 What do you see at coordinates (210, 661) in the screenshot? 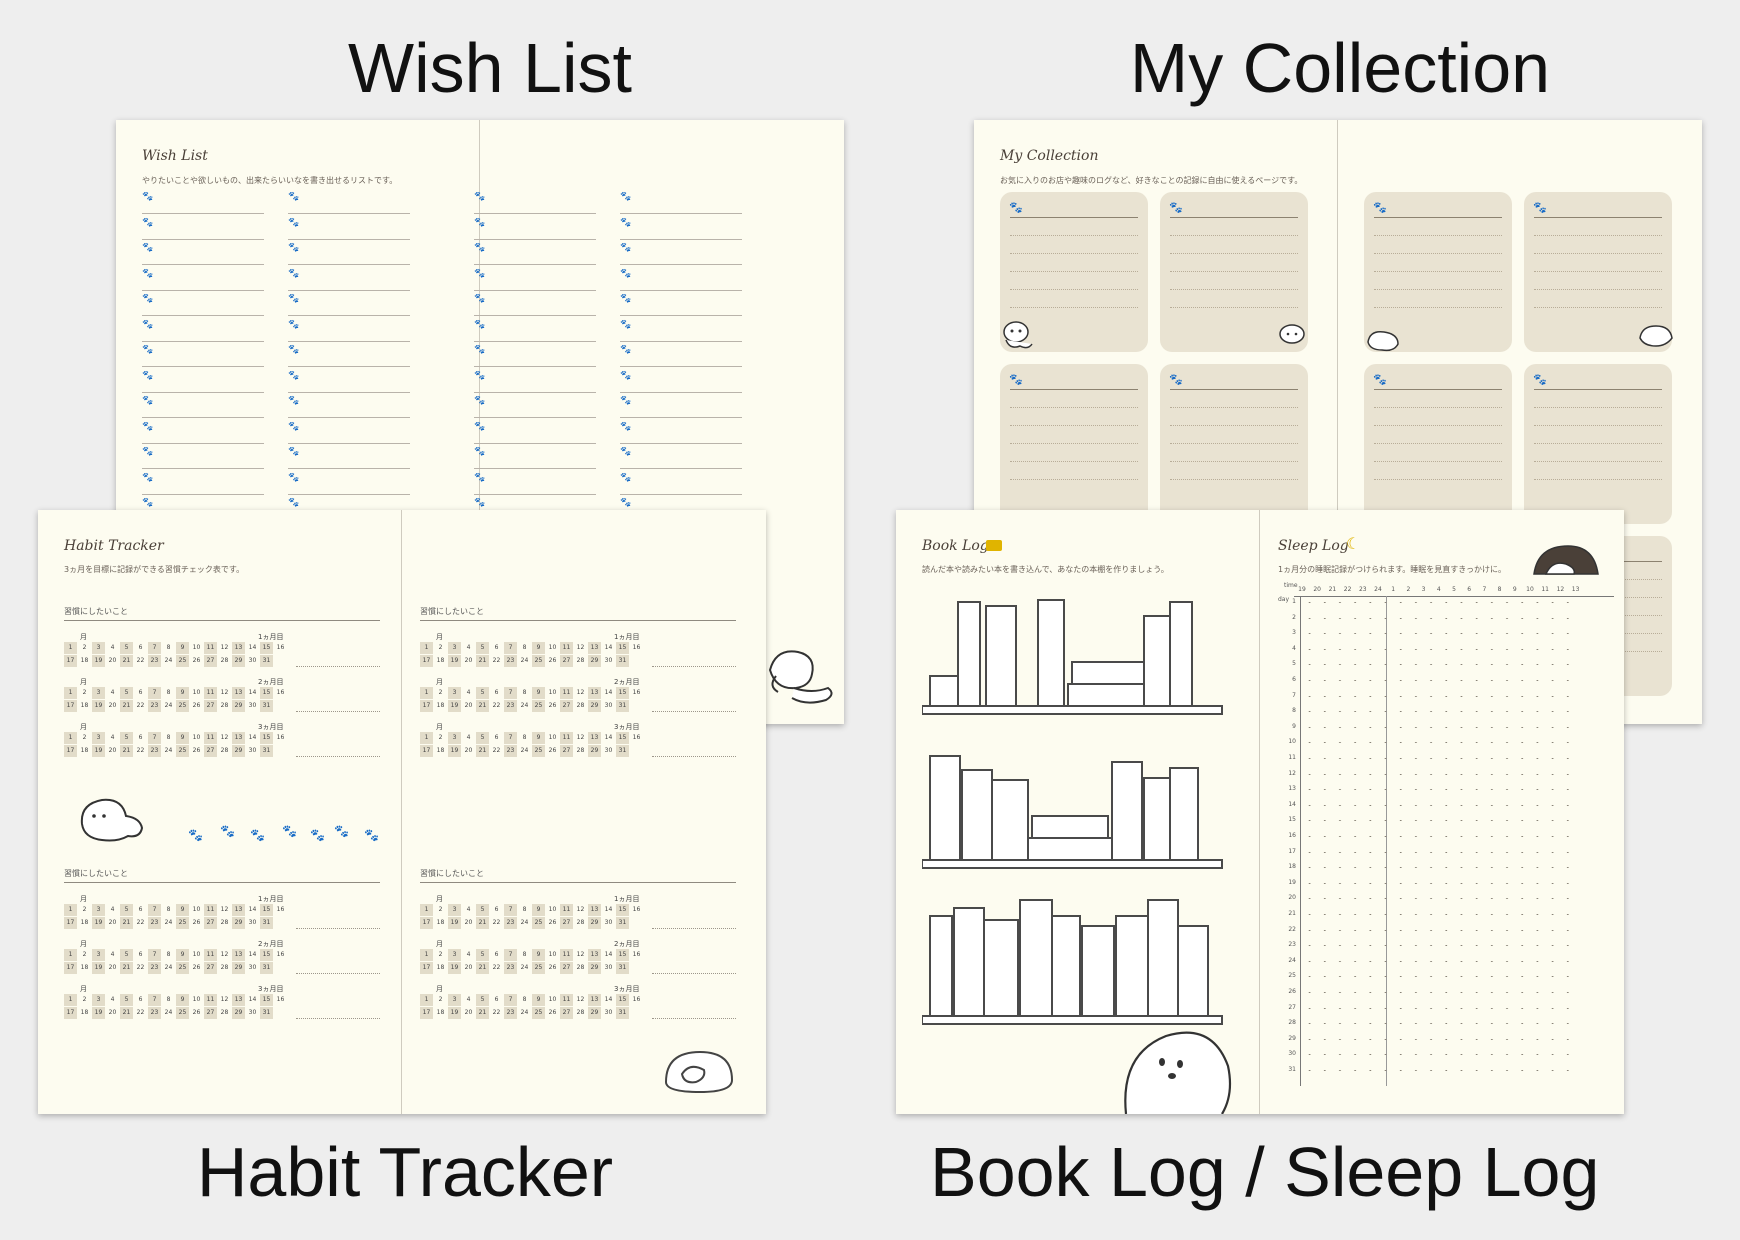
I see `day-cell: 27` at bounding box center [210, 661].